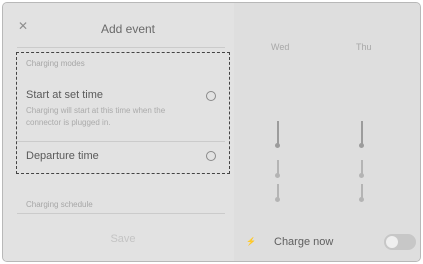 Image resolution: width=423 pixels, height=264 pixels. What do you see at coordinates (123, 239) in the screenshot?
I see `save-button: Save` at bounding box center [123, 239].